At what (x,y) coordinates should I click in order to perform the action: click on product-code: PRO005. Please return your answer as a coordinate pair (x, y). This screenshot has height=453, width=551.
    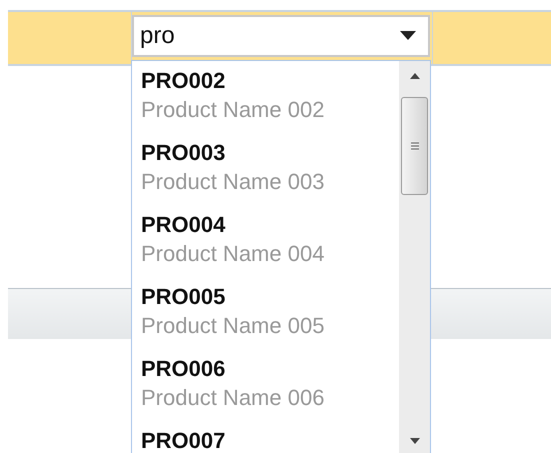
    Looking at the image, I should click on (183, 297).